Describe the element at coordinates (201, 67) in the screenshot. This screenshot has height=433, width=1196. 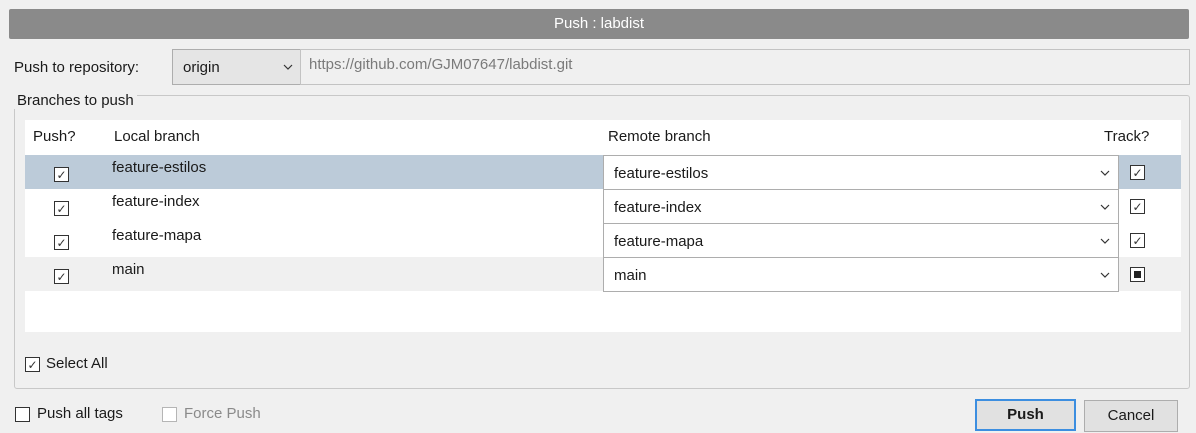
I see `repository-select-value: origin` at that location.